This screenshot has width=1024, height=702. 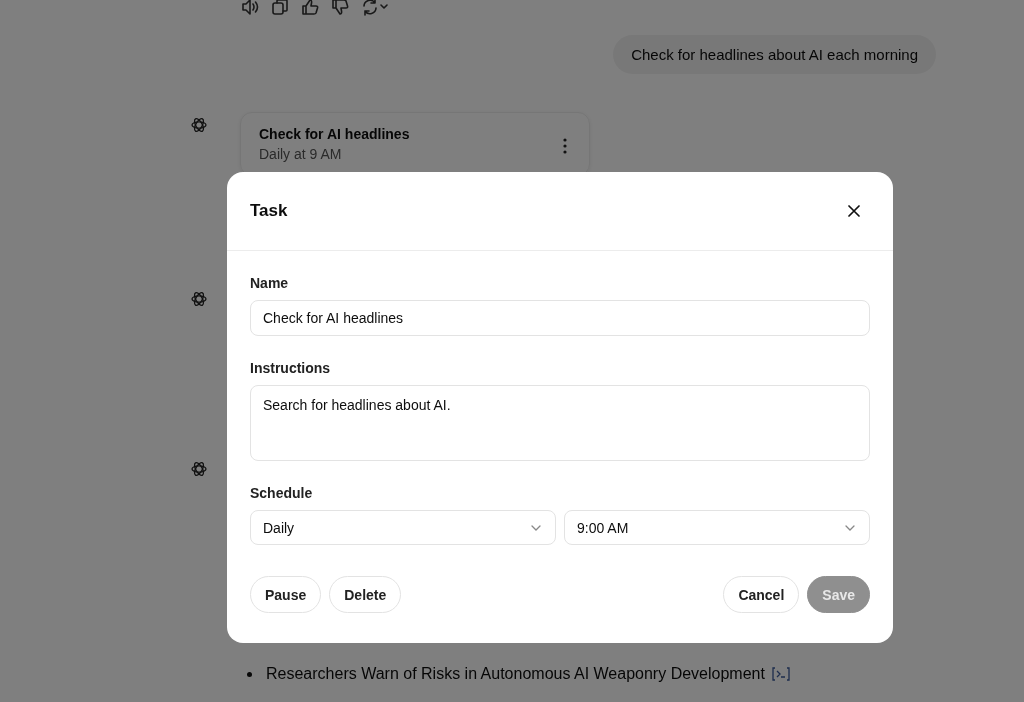 What do you see at coordinates (301, 154) in the screenshot?
I see `task-schedule: Daily at 9 AM` at bounding box center [301, 154].